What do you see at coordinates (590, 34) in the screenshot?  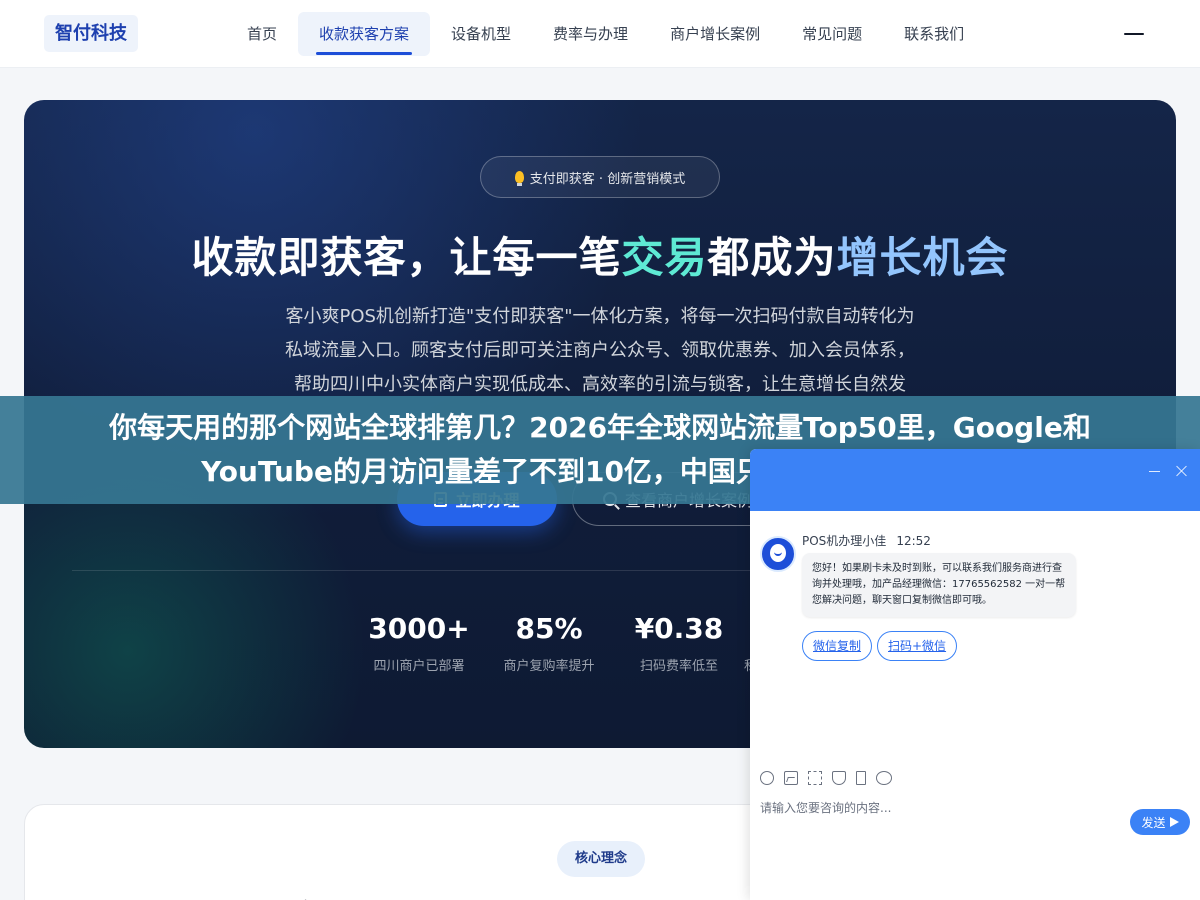 I see `nav-item-rates: 费率与办理` at bounding box center [590, 34].